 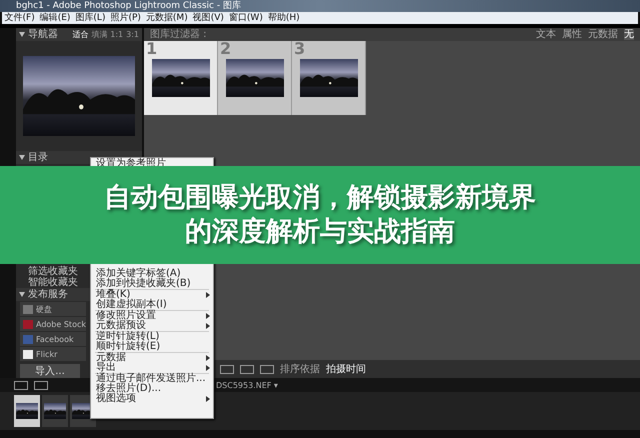 What do you see at coordinates (320, 6) in the screenshot?
I see `window-title: bghc1 - Adobe Photoshop Lightroom Classic - 图库` at bounding box center [320, 6].